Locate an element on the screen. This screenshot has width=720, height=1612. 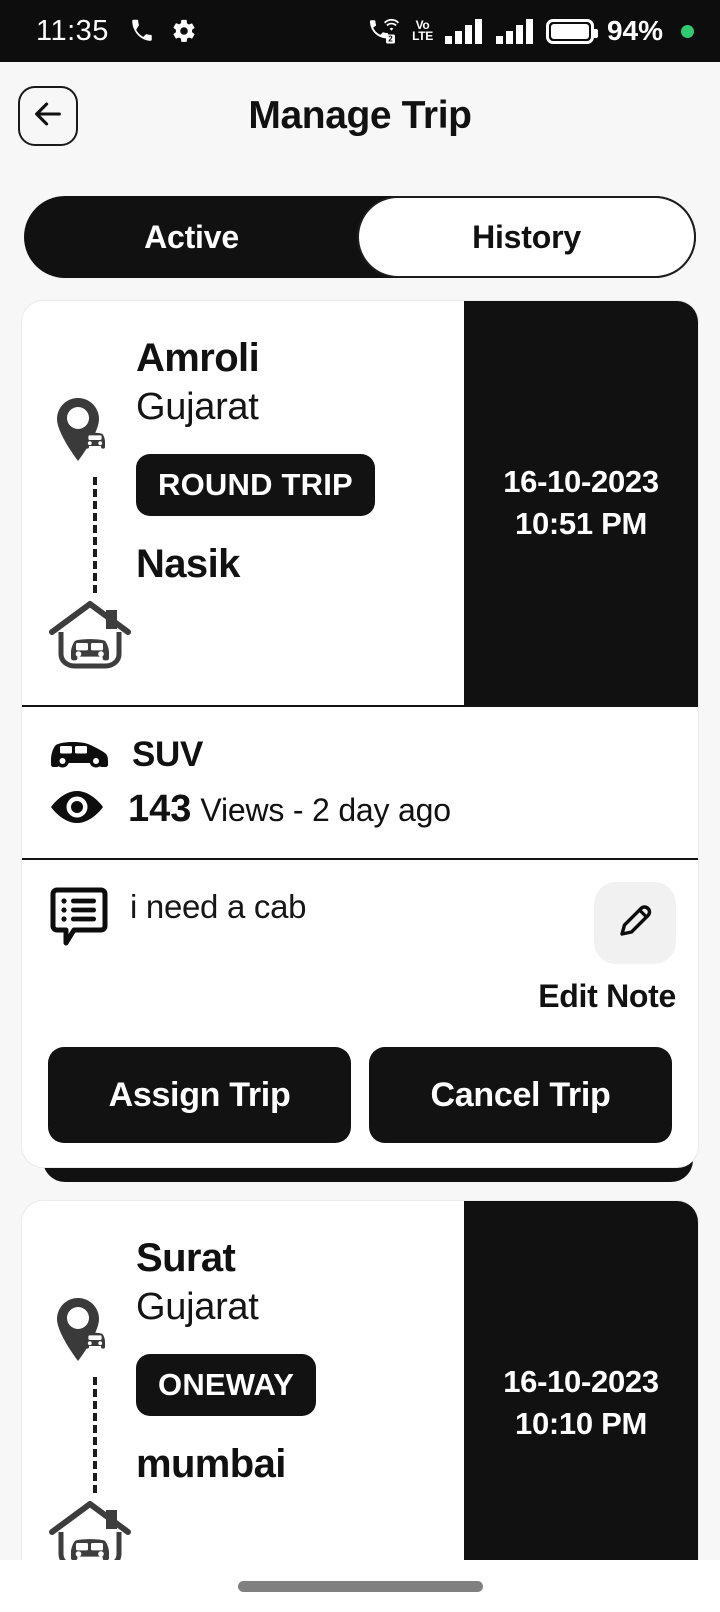
phone-icon is located at coordinates (142, 31).